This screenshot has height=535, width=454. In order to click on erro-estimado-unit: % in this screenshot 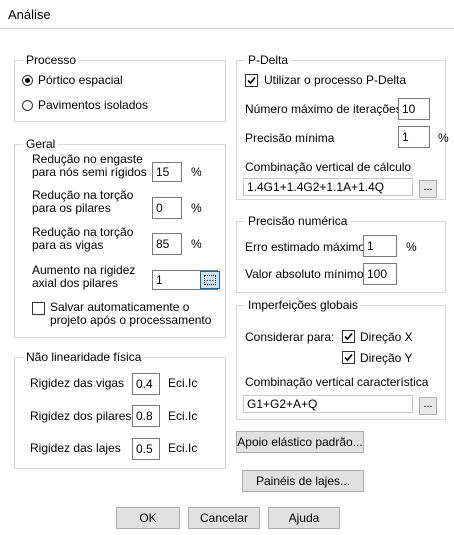, I will do `click(411, 247)`.